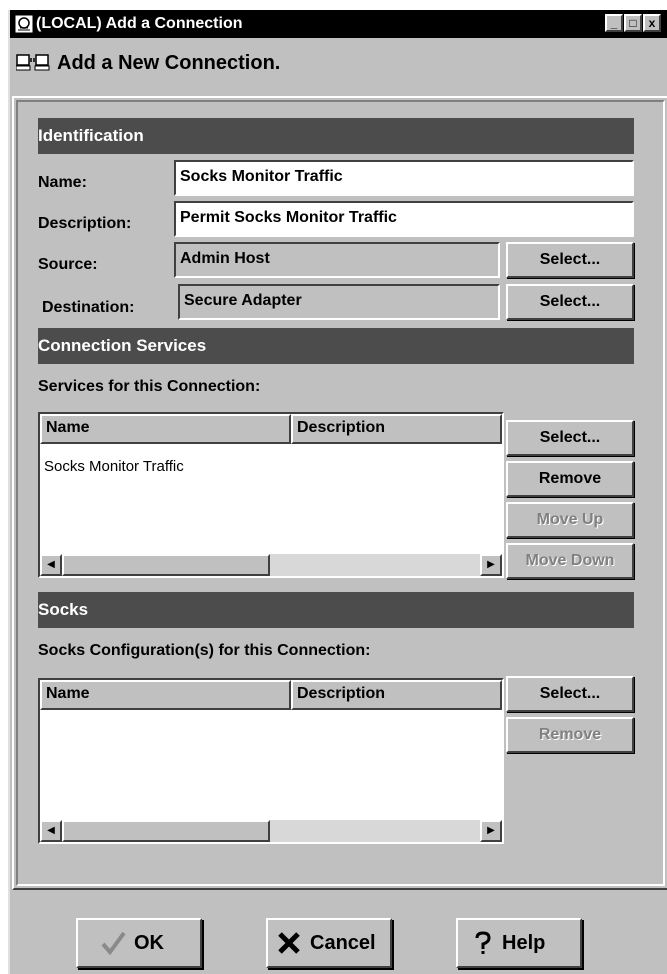 This screenshot has width=667, height=974. Describe the element at coordinates (68, 264) in the screenshot. I see `source-label: Source:` at that location.